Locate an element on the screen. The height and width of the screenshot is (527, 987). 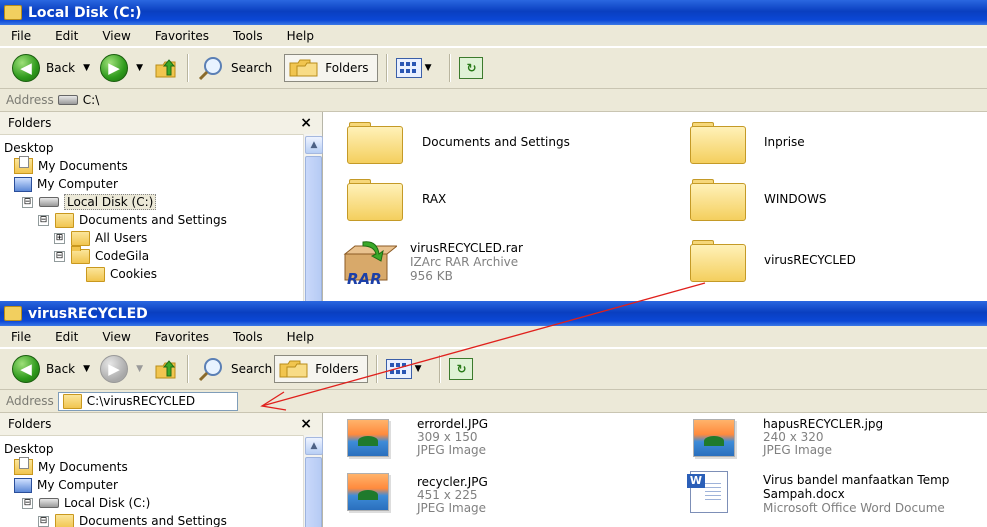
address-field: C:\virusRECYCLED is located at coordinates (147, 401).